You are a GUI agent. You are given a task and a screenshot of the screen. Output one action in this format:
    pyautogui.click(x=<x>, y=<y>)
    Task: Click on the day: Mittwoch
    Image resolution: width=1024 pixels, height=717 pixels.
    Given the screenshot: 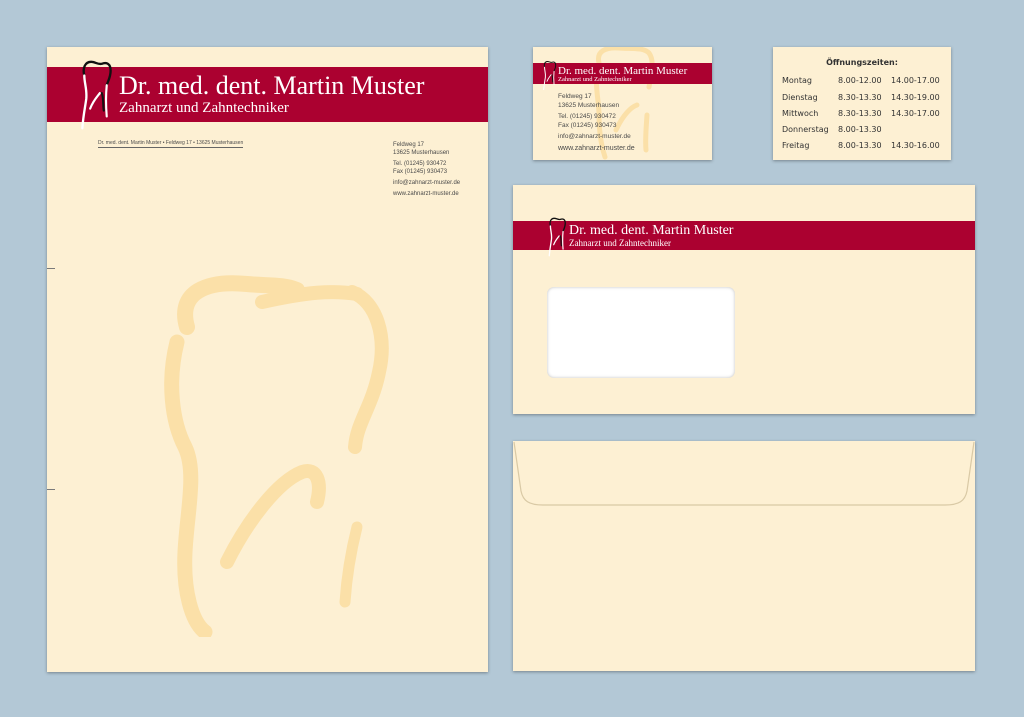 What is the action you would take?
    pyautogui.click(x=800, y=113)
    